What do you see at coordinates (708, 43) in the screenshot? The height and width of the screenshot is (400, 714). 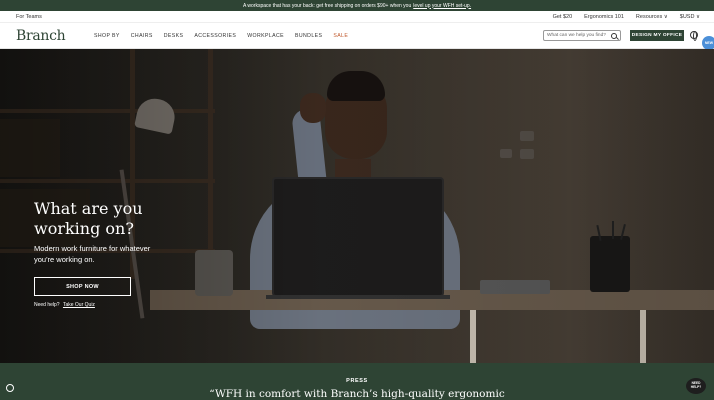 I see `new-badge: NEW` at bounding box center [708, 43].